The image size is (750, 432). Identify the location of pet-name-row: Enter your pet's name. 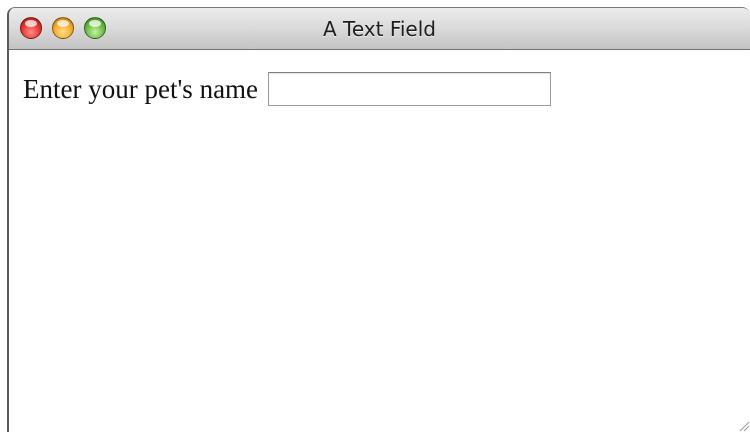
(287, 89).